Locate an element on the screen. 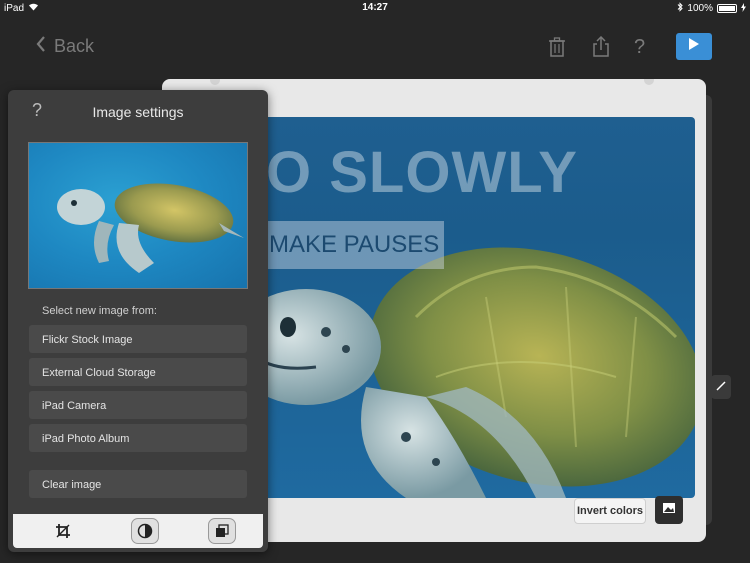 This screenshot has width=750, height=563. panel-header: ? Image settings is located at coordinates (138, 111).